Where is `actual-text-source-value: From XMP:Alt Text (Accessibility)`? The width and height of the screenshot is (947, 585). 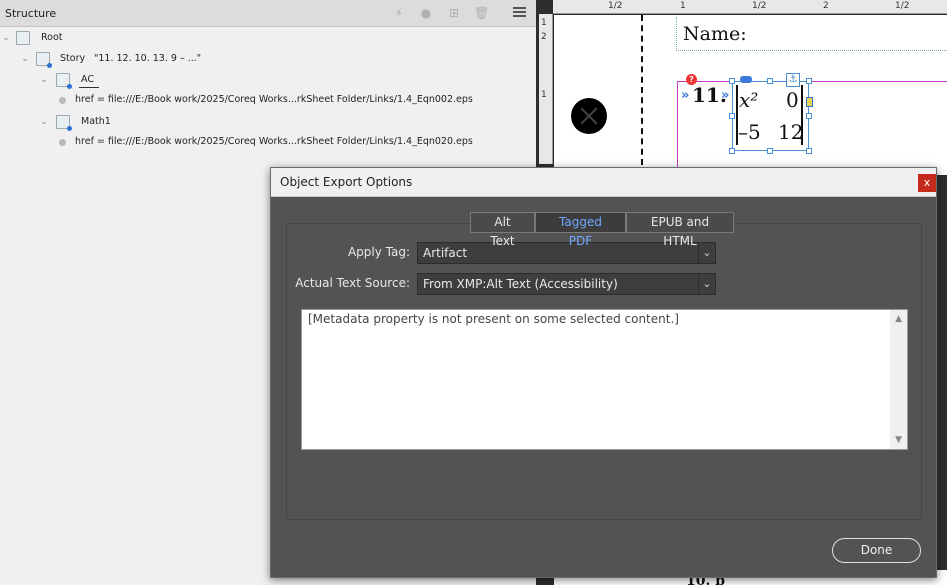
actual-text-source-value: From XMP:Alt Text (Accessibility) is located at coordinates (520, 284).